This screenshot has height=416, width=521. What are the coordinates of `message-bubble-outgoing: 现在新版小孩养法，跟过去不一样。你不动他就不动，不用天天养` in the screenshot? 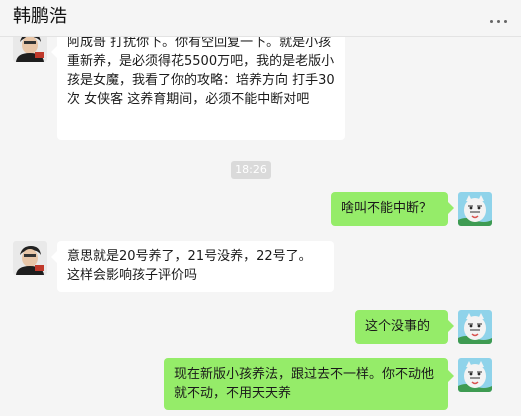 It's located at (306, 384).